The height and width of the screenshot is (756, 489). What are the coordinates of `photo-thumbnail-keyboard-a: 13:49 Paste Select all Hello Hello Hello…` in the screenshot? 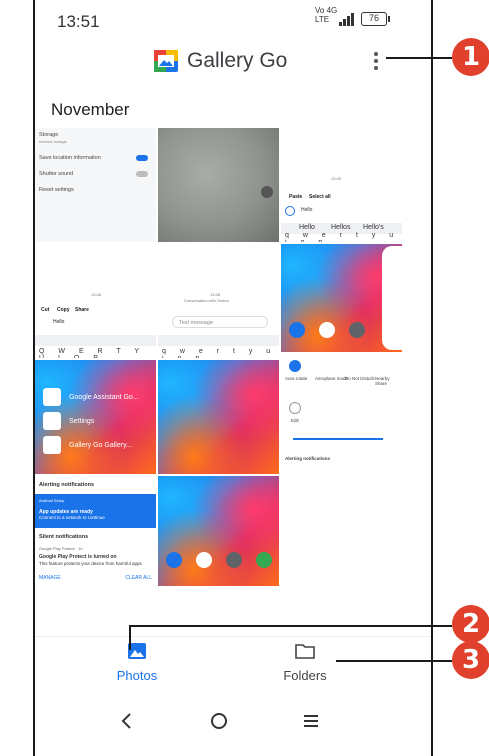 It's located at (341, 185).